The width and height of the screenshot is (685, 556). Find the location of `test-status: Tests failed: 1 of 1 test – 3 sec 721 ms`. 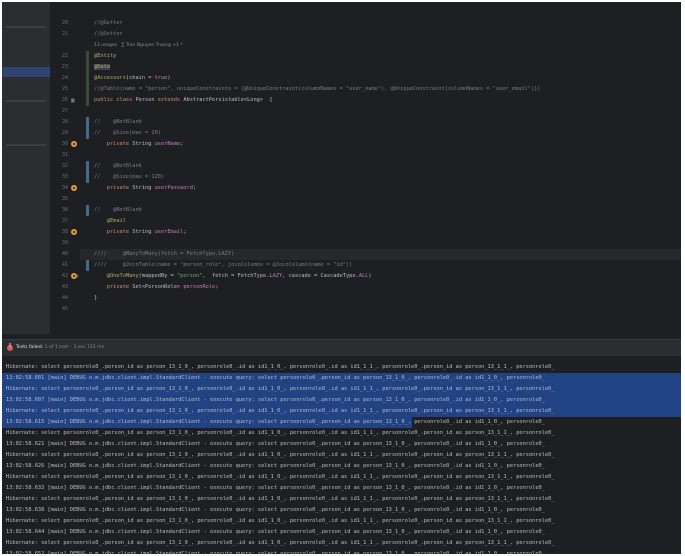

test-status: Tests failed: 1 of 1 test – 3 sec 721 ms is located at coordinates (60, 348).